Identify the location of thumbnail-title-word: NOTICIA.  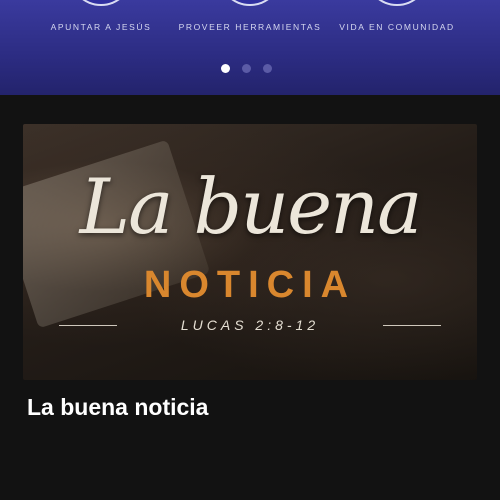
(250, 285).